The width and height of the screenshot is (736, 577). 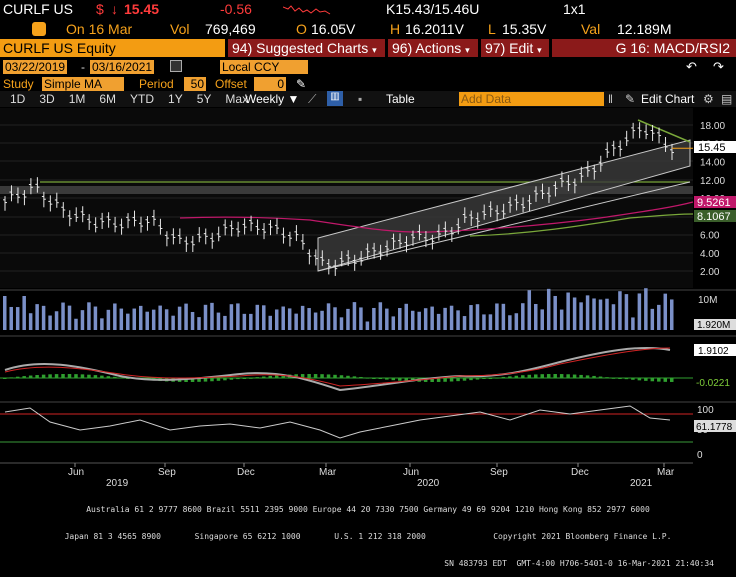 What do you see at coordinates (176, 66) in the screenshot?
I see `calendar-icon` at bounding box center [176, 66].